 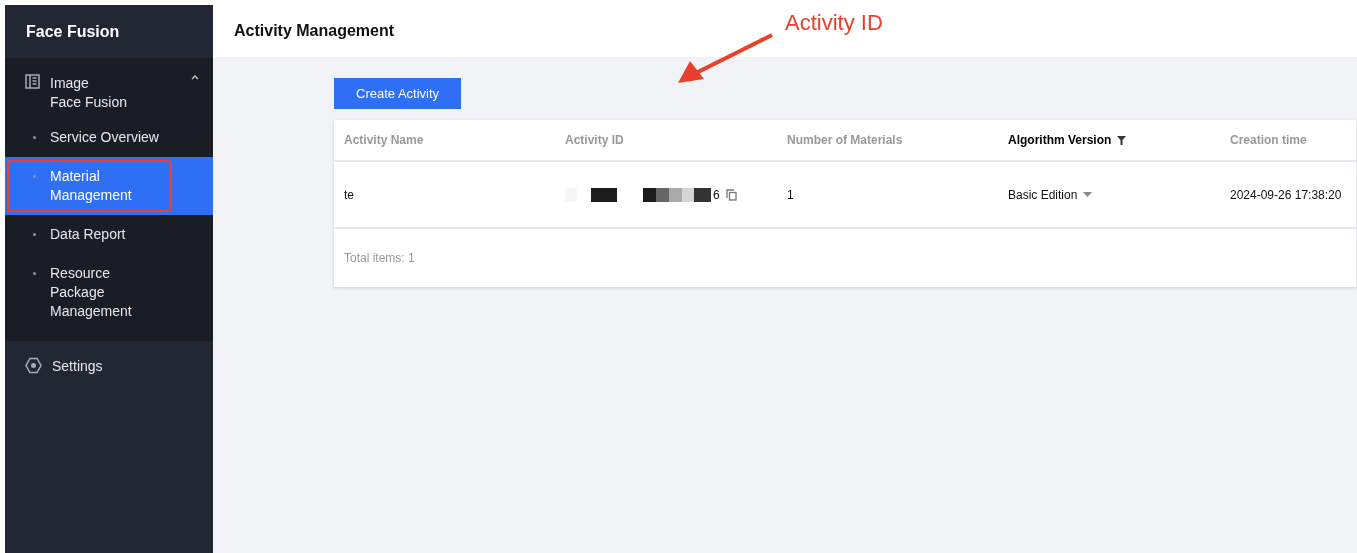 What do you see at coordinates (1119, 194) in the screenshot?
I see `version-dropdown: Basic Edition` at bounding box center [1119, 194].